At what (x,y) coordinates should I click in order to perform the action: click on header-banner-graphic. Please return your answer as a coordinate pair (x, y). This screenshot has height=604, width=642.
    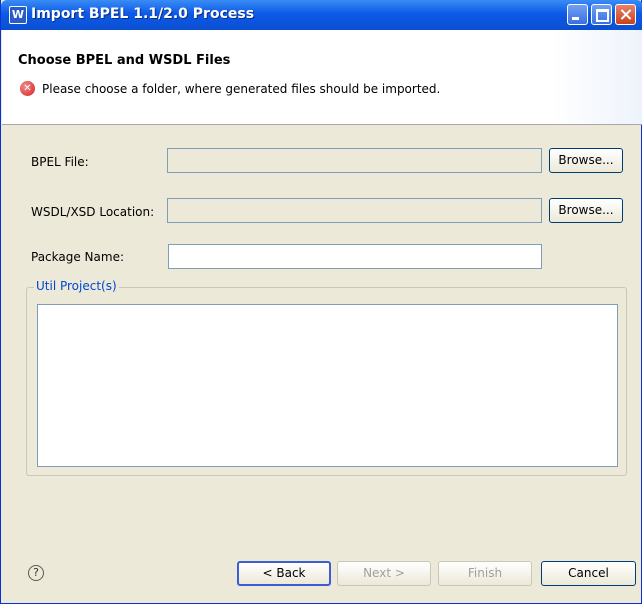
    Looking at the image, I should click on (597, 77).